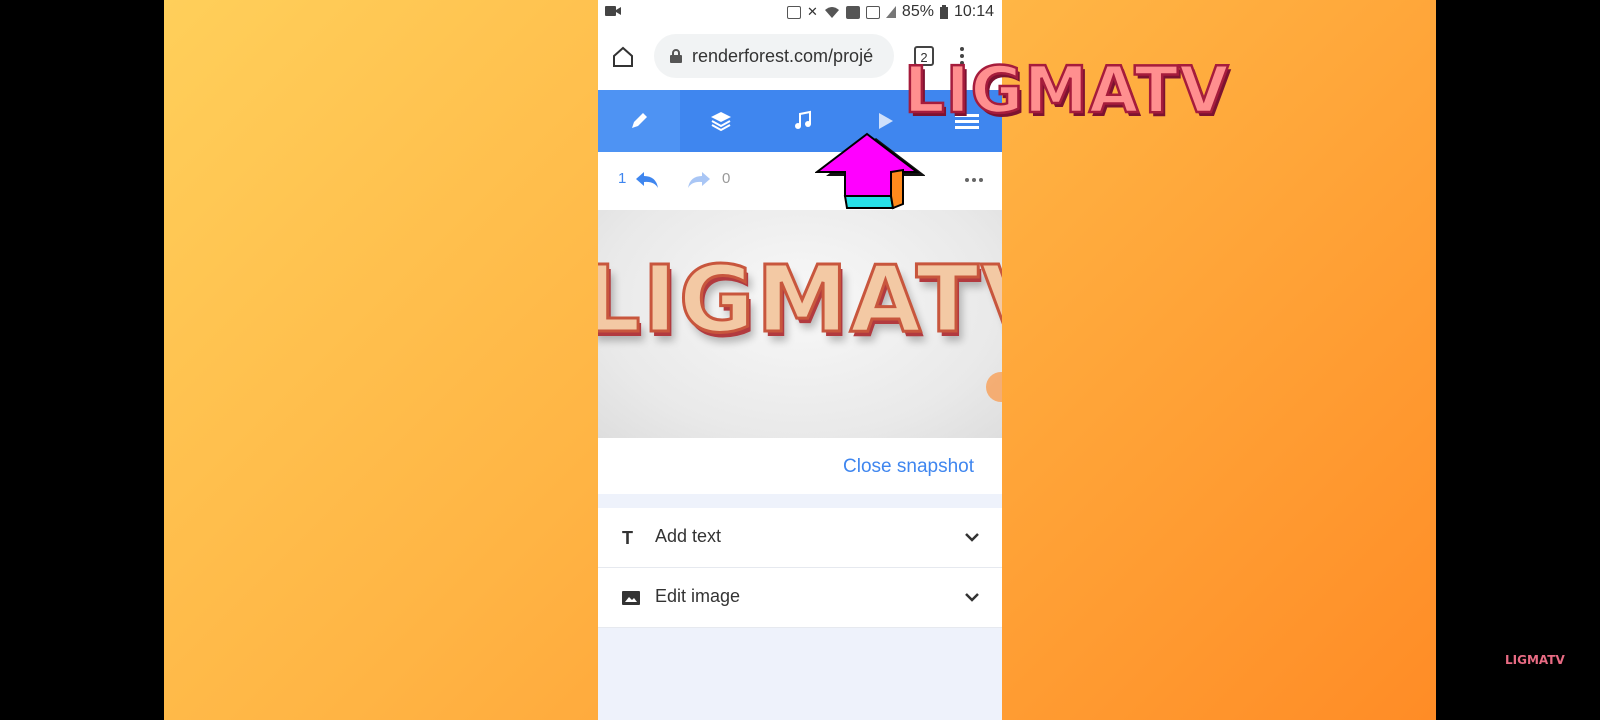 Image resolution: width=1600 pixels, height=720 pixels. I want to click on url-text: renderforest.com/projé, so click(783, 55).